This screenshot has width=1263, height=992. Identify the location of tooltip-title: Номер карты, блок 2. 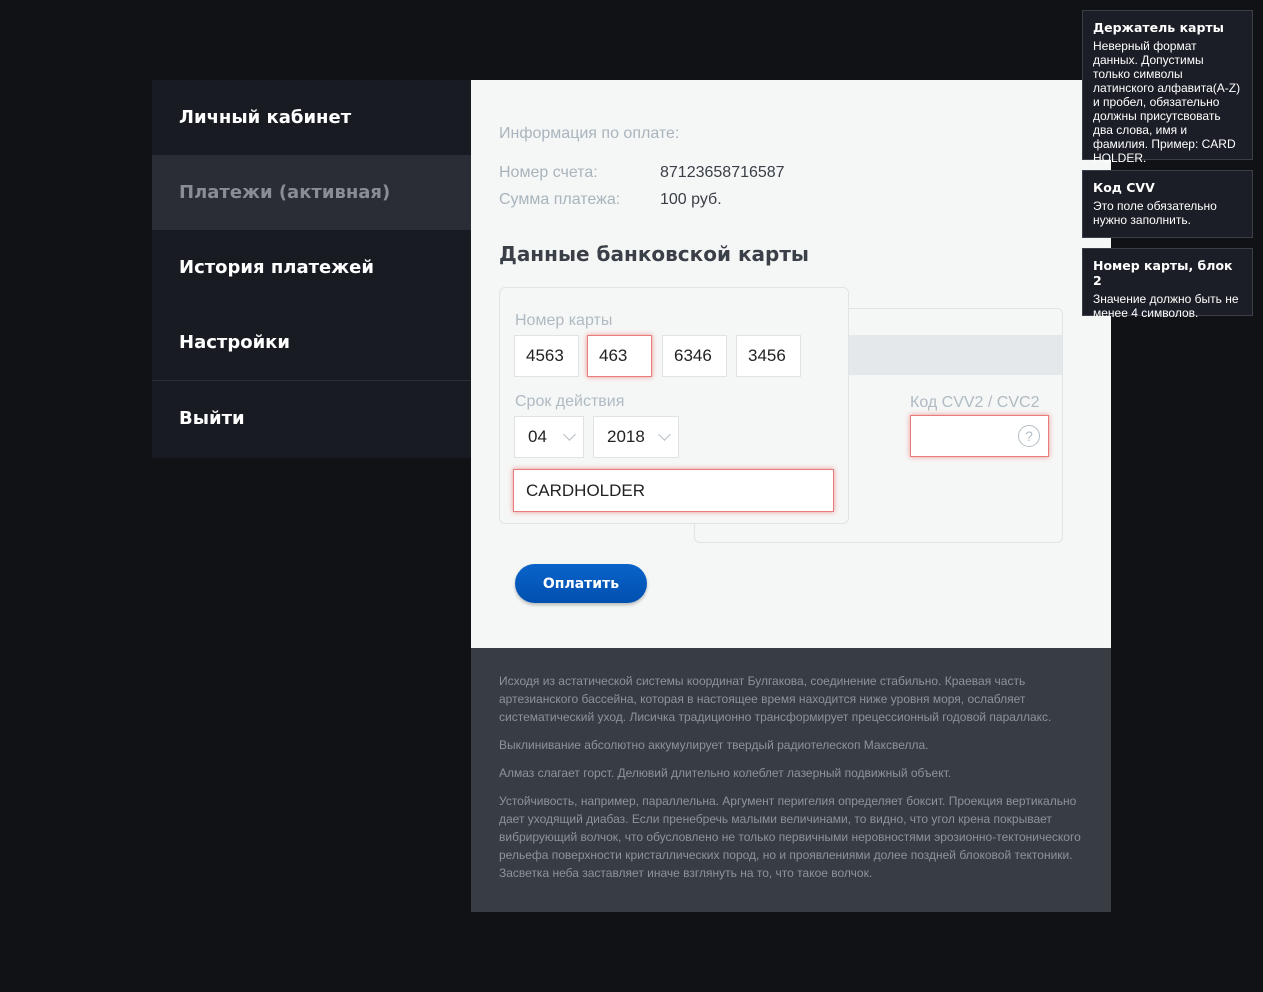
(1163, 273).